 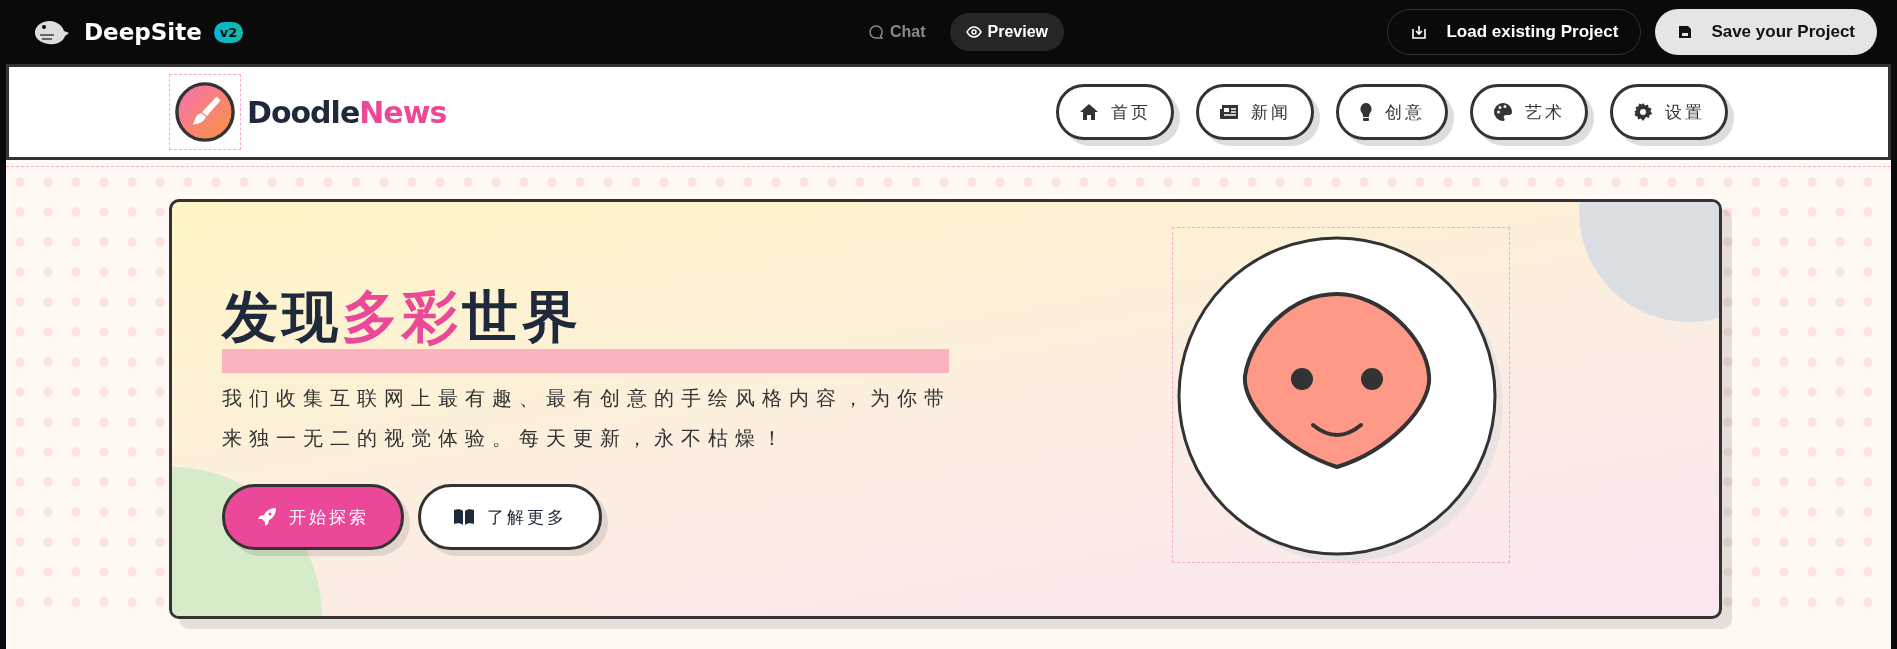 What do you see at coordinates (402, 316) in the screenshot?
I see `hero-title: 发现多彩世界` at bounding box center [402, 316].